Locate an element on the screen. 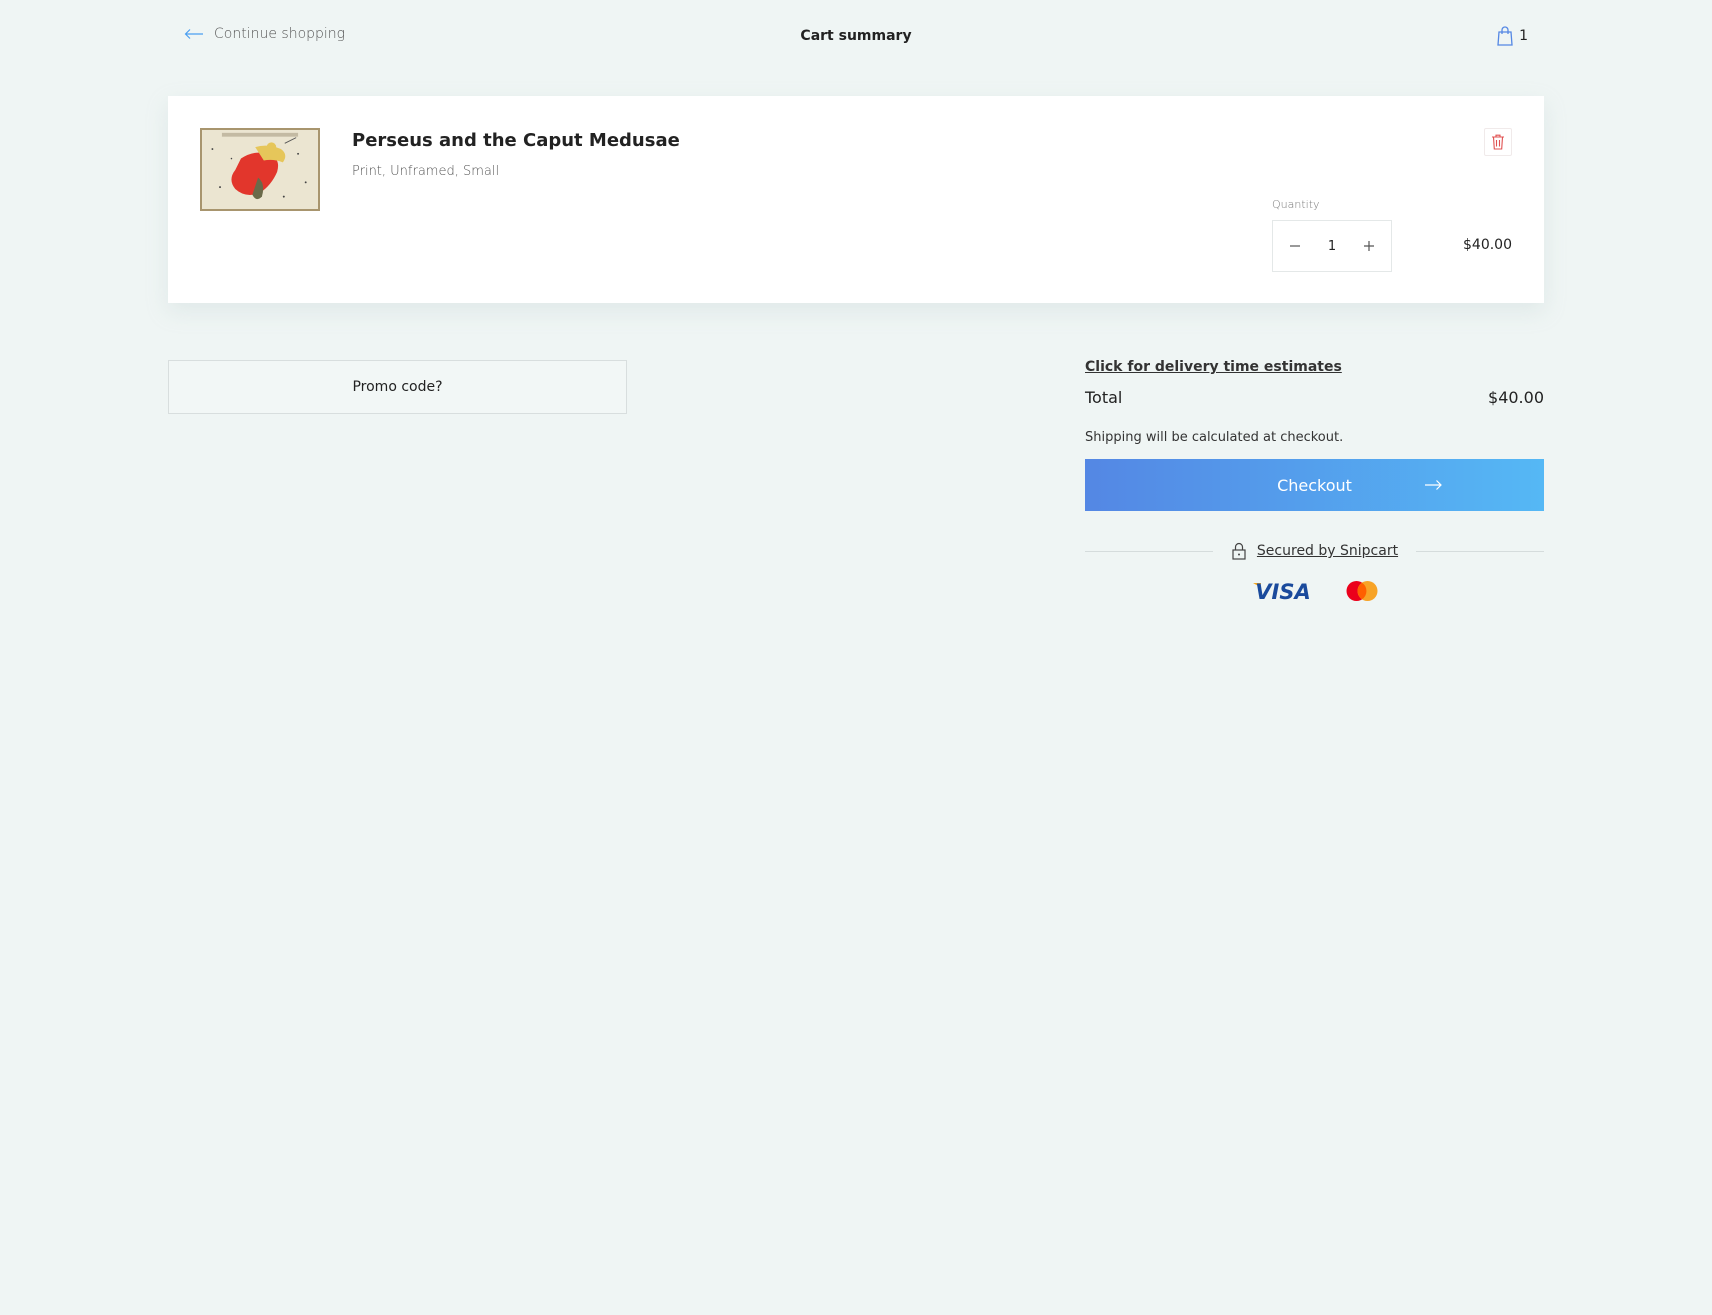  cart-header: Continue shopping Cart summary 1 is located at coordinates (856, 38).